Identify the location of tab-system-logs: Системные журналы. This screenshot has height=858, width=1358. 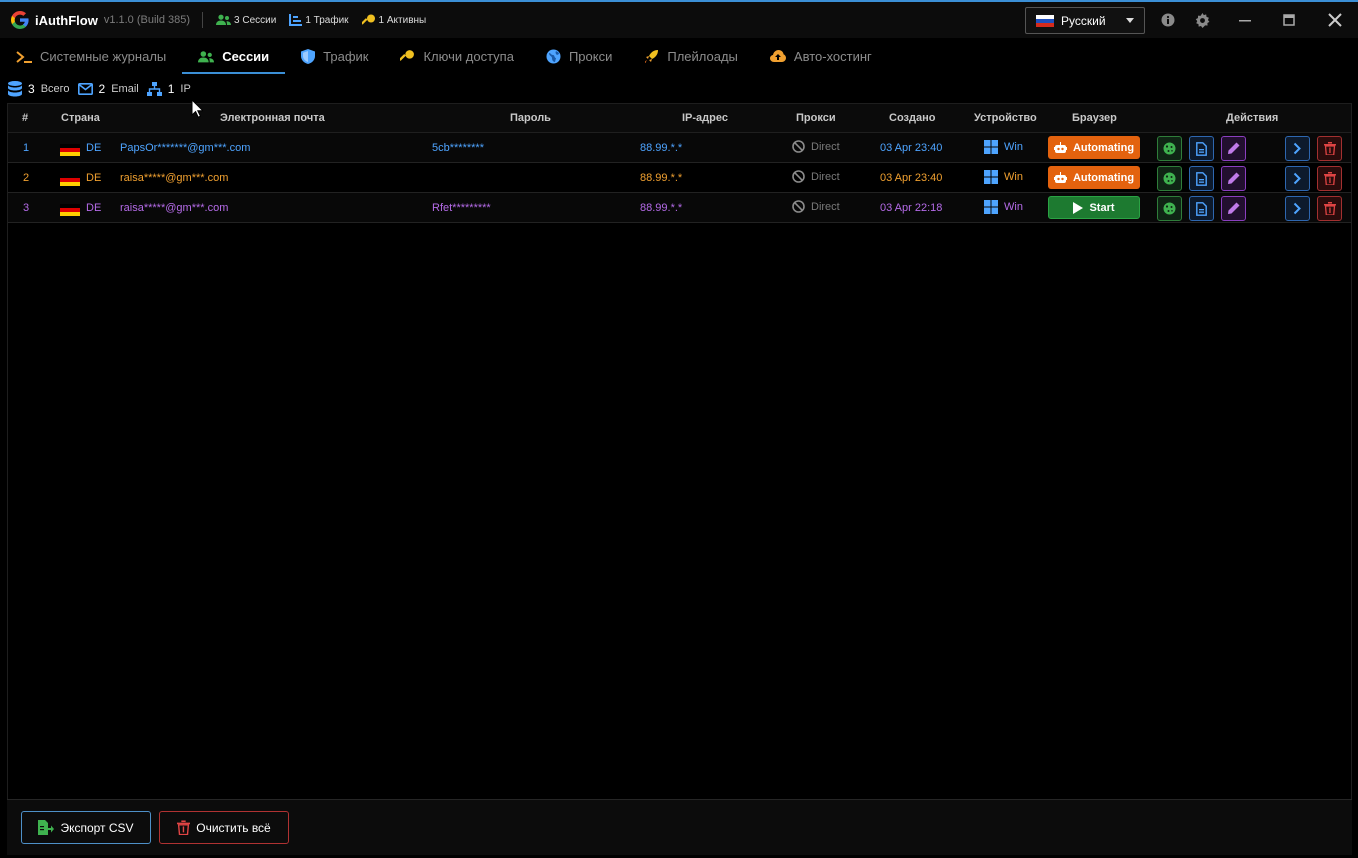
(91, 56).